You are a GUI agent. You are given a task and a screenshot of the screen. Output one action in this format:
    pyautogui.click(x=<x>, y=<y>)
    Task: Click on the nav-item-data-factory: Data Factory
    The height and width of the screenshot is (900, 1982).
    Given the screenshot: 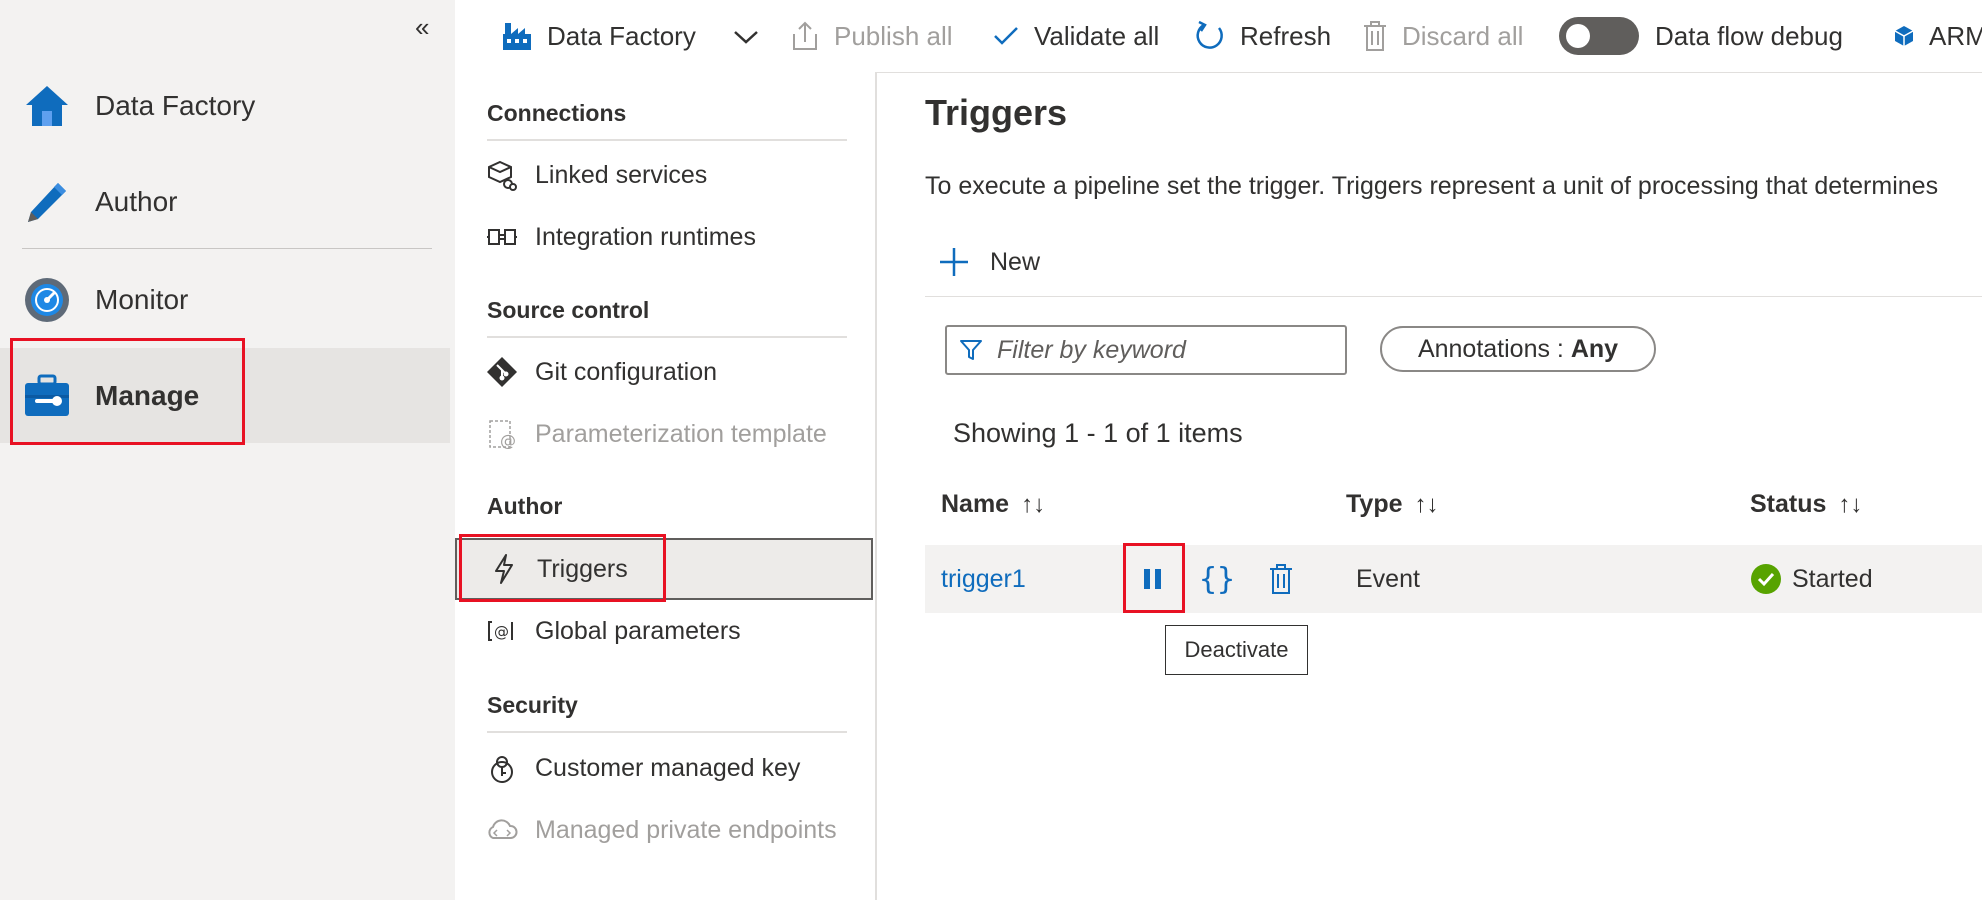 What is the action you would take?
    pyautogui.click(x=225, y=105)
    